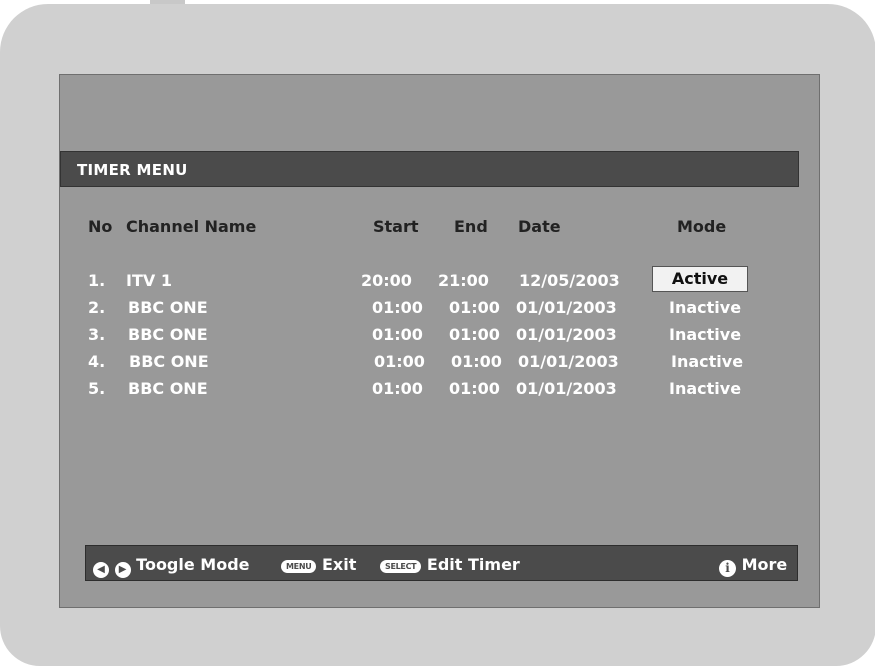 This screenshot has height=666, width=875. I want to click on row-date: 12/05/2003, so click(569, 280).